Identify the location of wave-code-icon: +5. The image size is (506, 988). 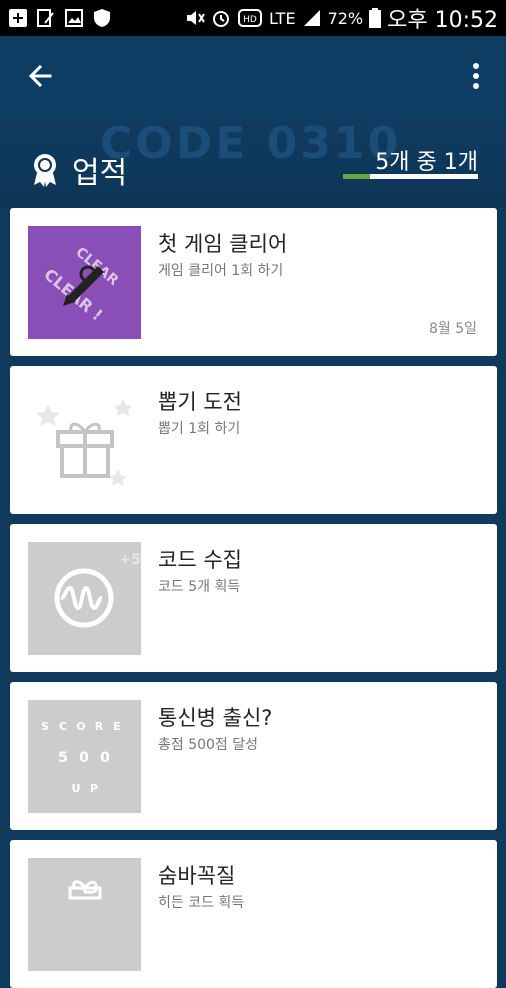
(84, 598).